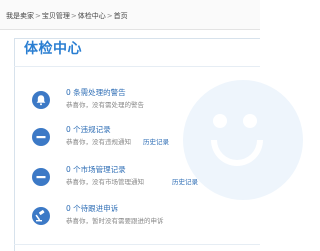 The image size is (320, 251). What do you see at coordinates (185, 182) in the screenshot?
I see `market-management-history-link: 历史记录` at bounding box center [185, 182].